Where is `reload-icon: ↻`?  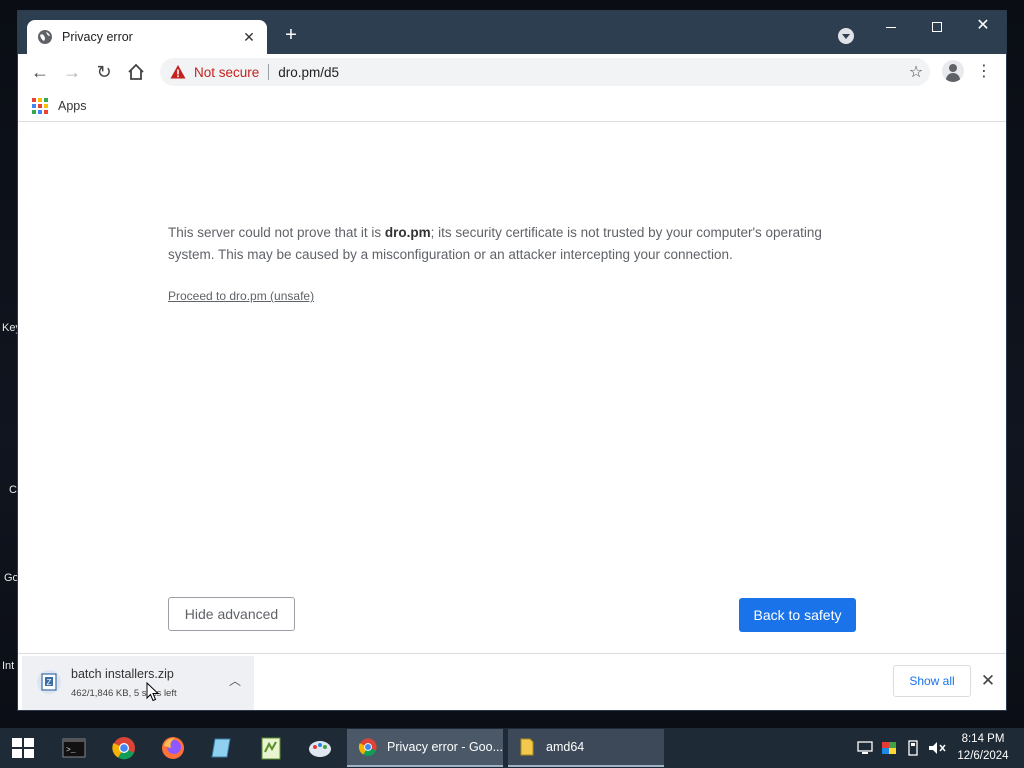
reload-icon: ↻ is located at coordinates (104, 72).